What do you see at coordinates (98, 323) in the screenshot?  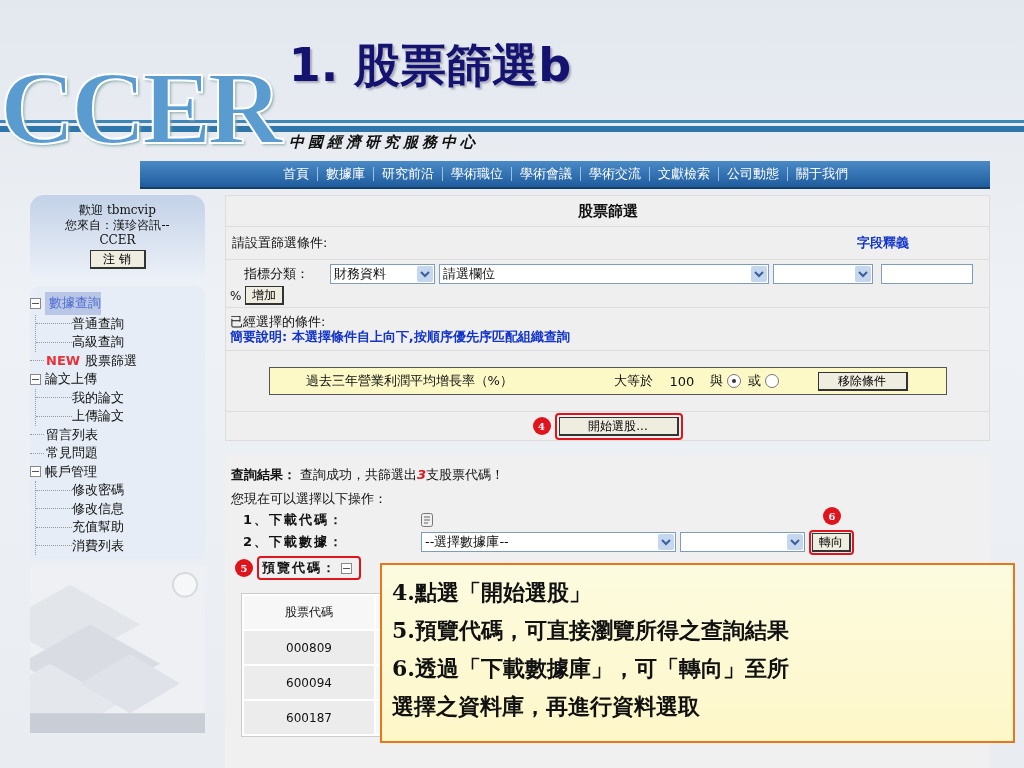 I see `tree-item: 普通查詢` at bounding box center [98, 323].